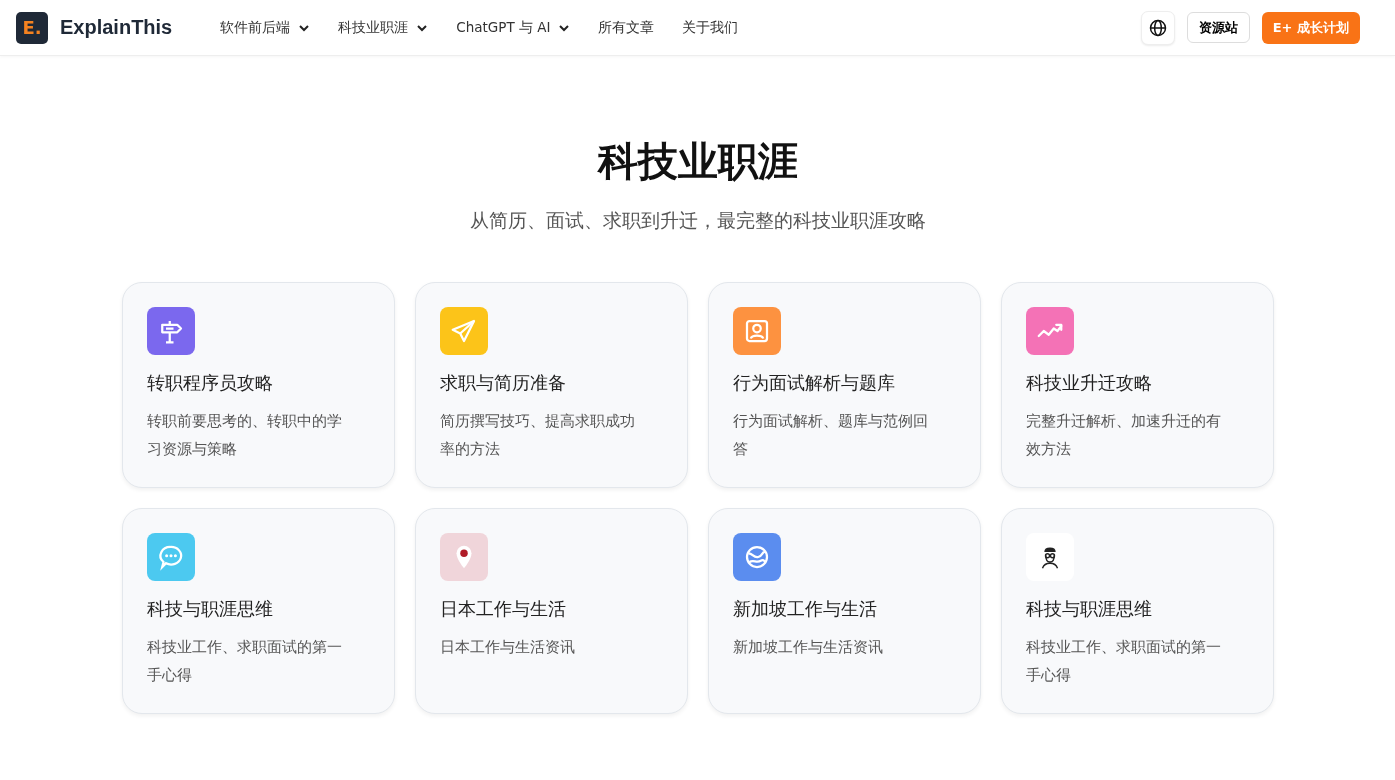 Image resolution: width=1395 pixels, height=780 pixels. What do you see at coordinates (697, 220) in the screenshot?
I see `page-subtitle: 从简历、面试、求职到升迁，最完整的科技业职涯攻略` at bounding box center [697, 220].